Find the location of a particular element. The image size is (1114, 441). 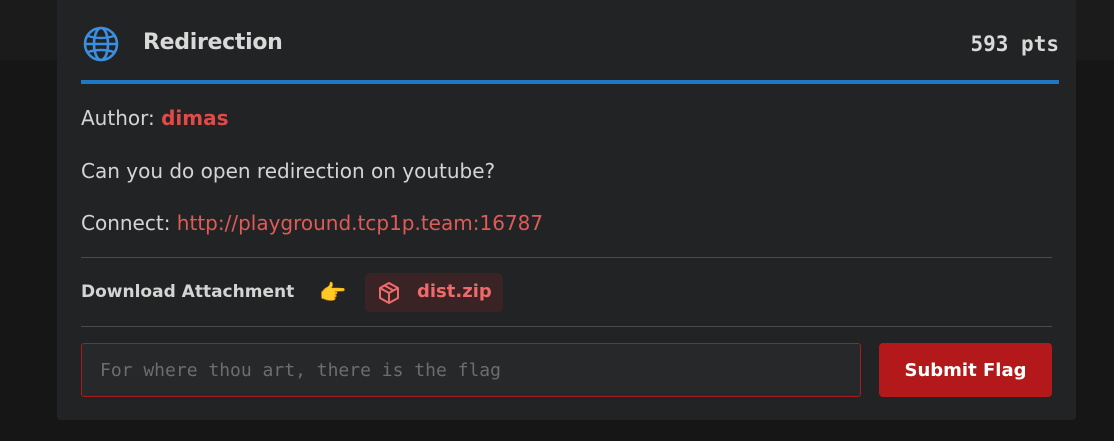

author-name: dimas is located at coordinates (195, 118).